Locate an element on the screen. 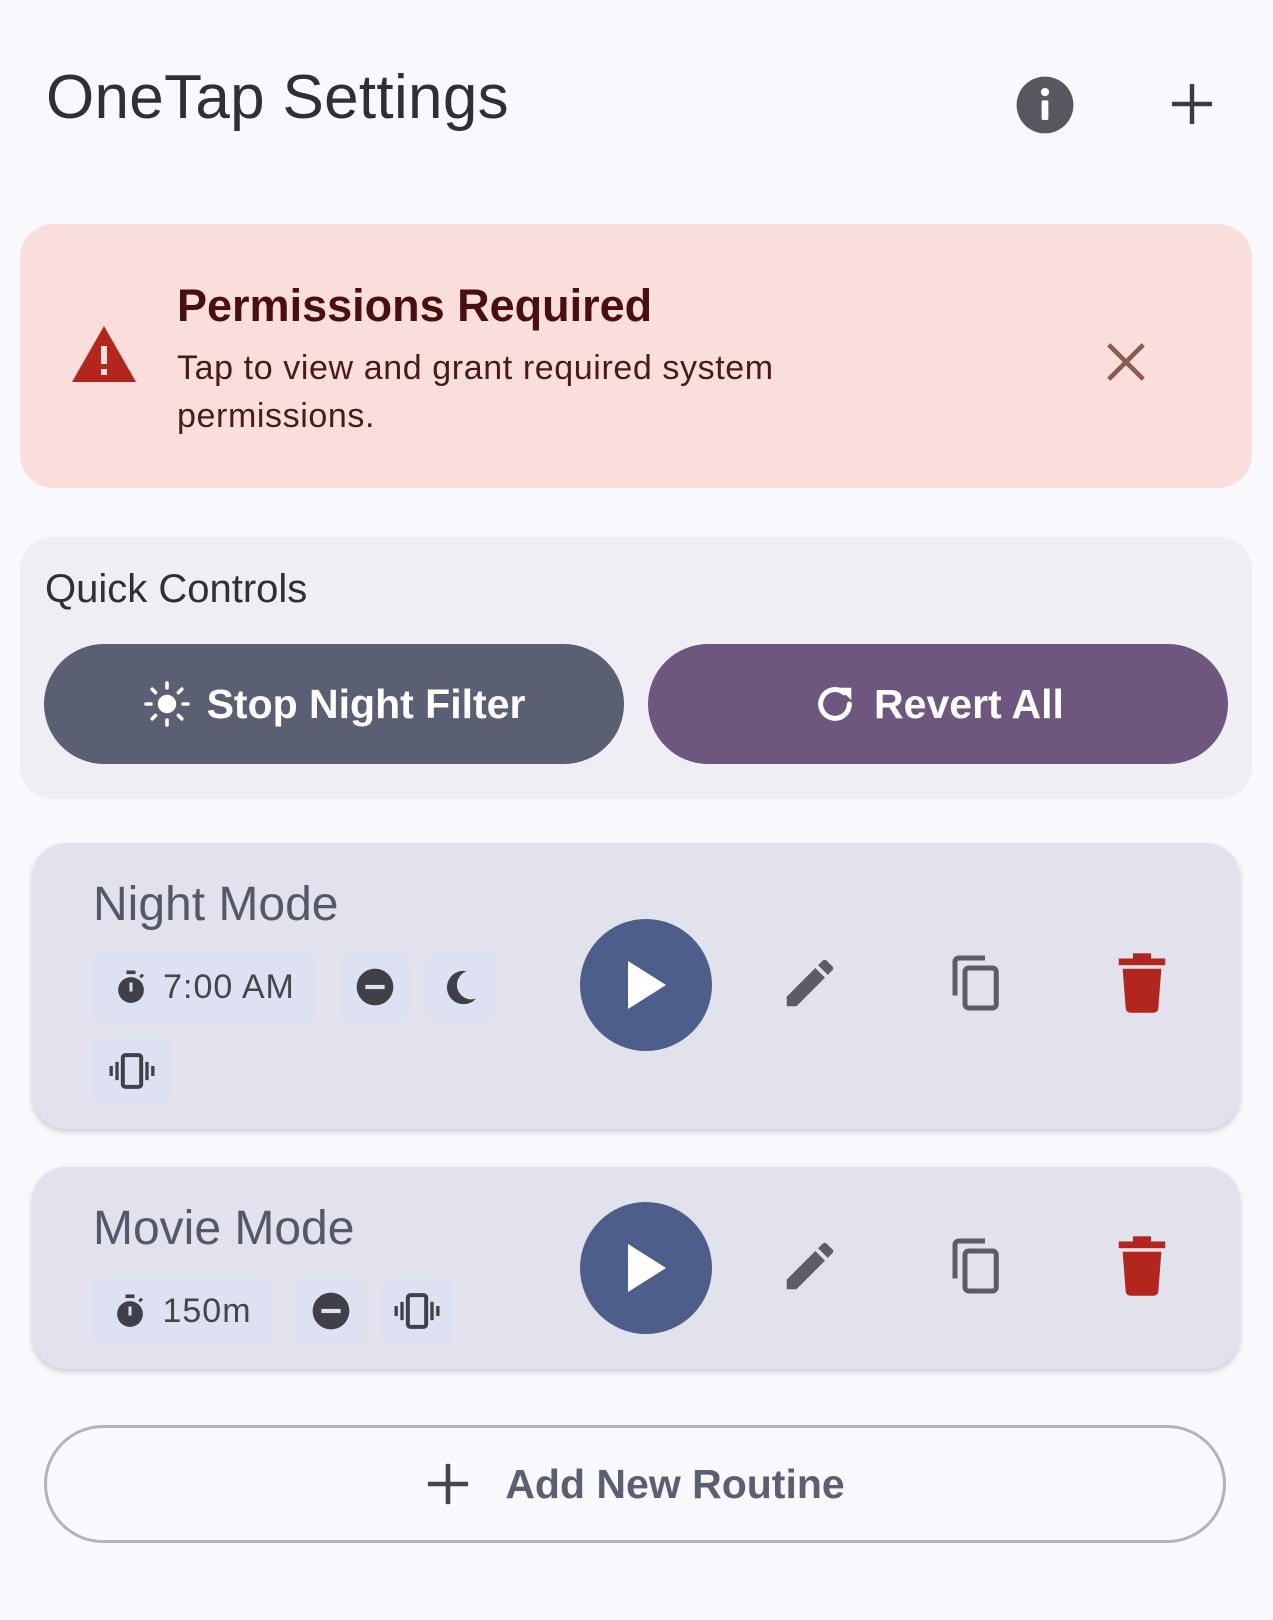  routine-name: Movie Mode is located at coordinates (224, 1228).